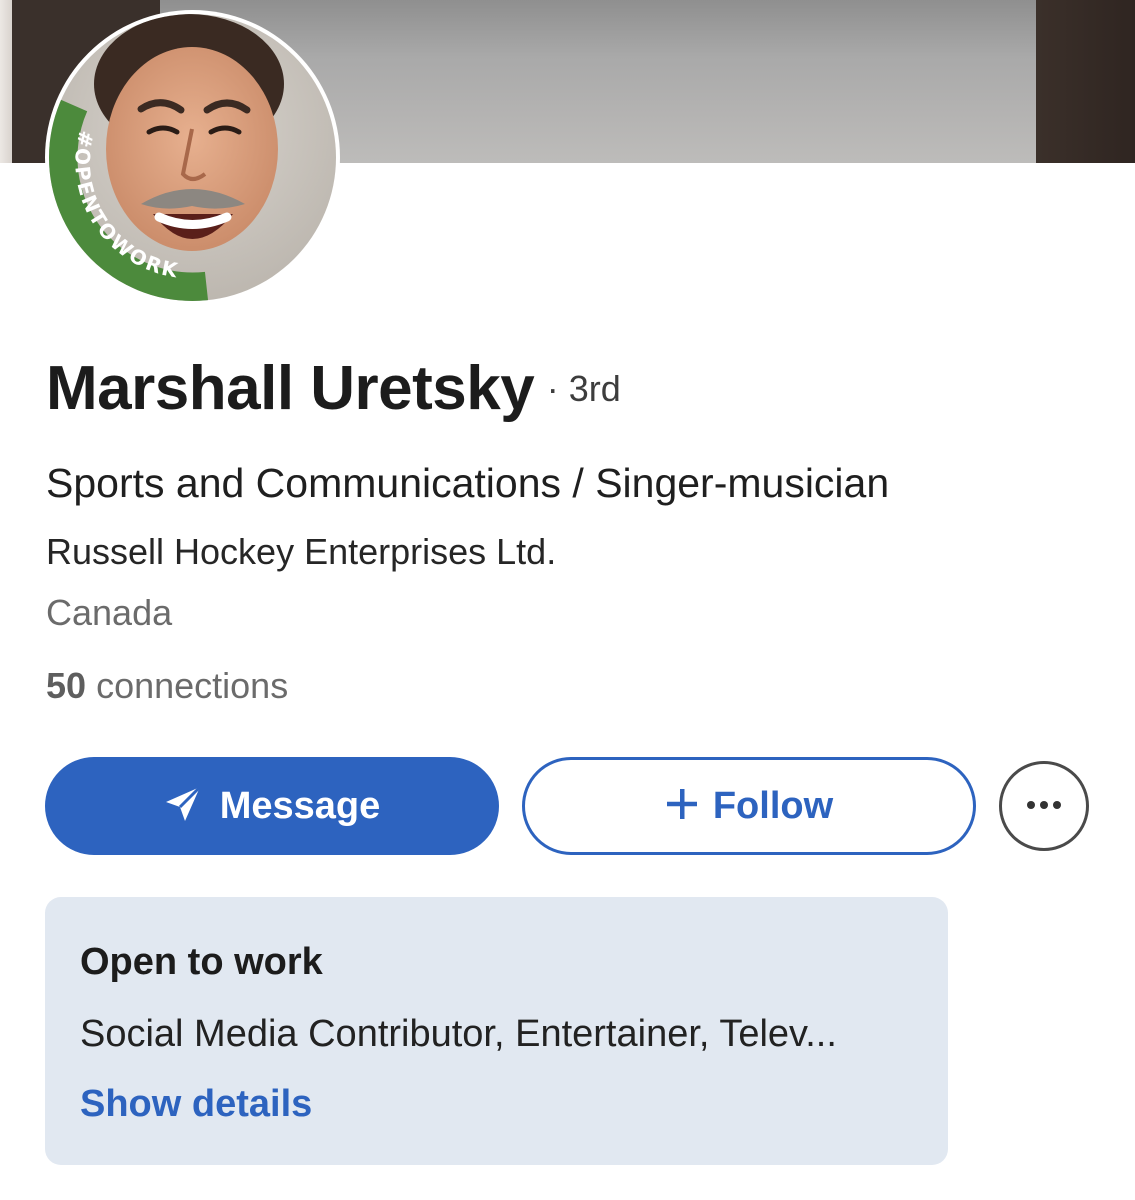 Image resolution: width=1135 pixels, height=1200 pixels. What do you see at coordinates (773, 805) in the screenshot?
I see `follow-button-label: Follow` at bounding box center [773, 805].